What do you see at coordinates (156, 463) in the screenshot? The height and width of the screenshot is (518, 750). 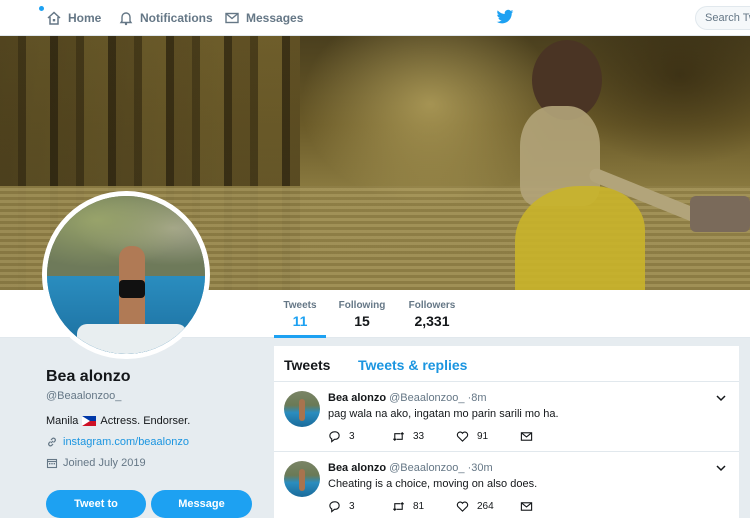 I see `profile-joined: Joined July 2019` at bounding box center [156, 463].